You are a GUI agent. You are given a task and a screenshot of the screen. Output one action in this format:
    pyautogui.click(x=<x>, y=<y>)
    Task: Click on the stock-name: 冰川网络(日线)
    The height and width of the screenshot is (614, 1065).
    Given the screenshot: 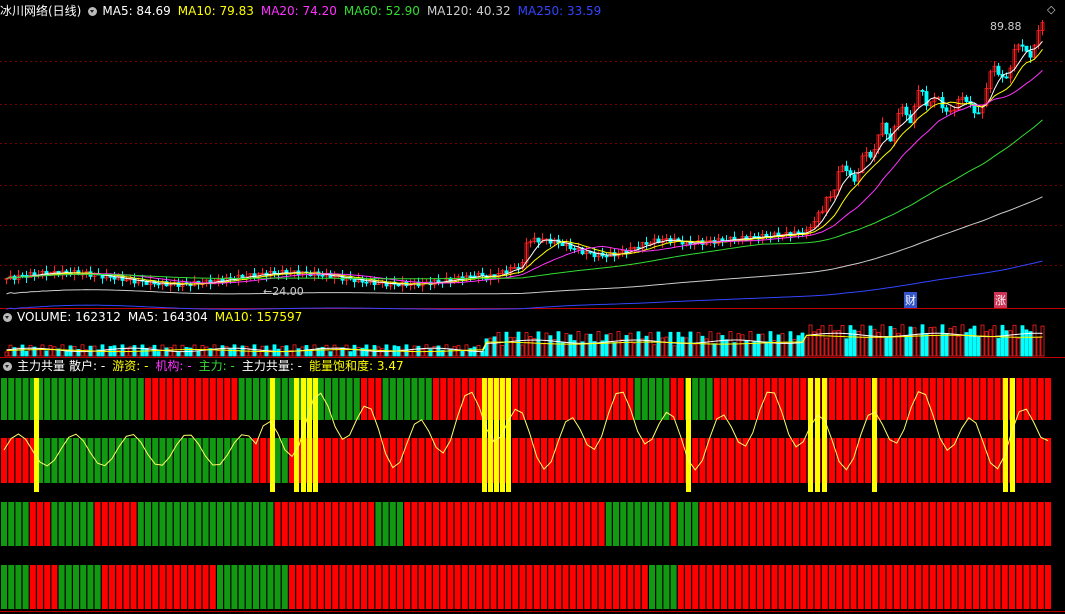 What is the action you would take?
    pyautogui.click(x=41, y=11)
    